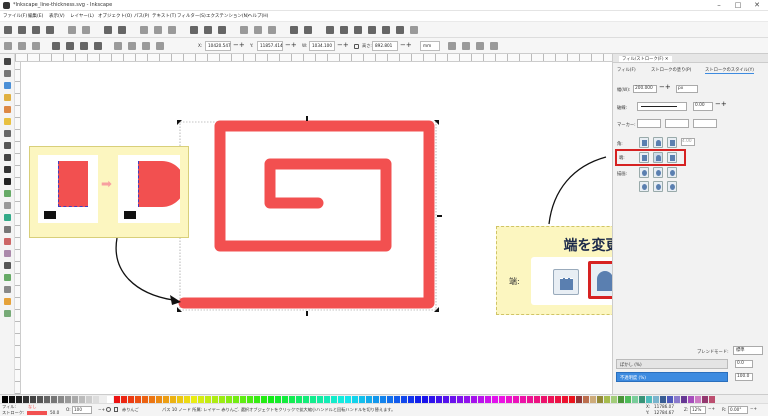  Describe the element at coordinates (330, 30) in the screenshot. I see `fill-stroke-icon` at that location.